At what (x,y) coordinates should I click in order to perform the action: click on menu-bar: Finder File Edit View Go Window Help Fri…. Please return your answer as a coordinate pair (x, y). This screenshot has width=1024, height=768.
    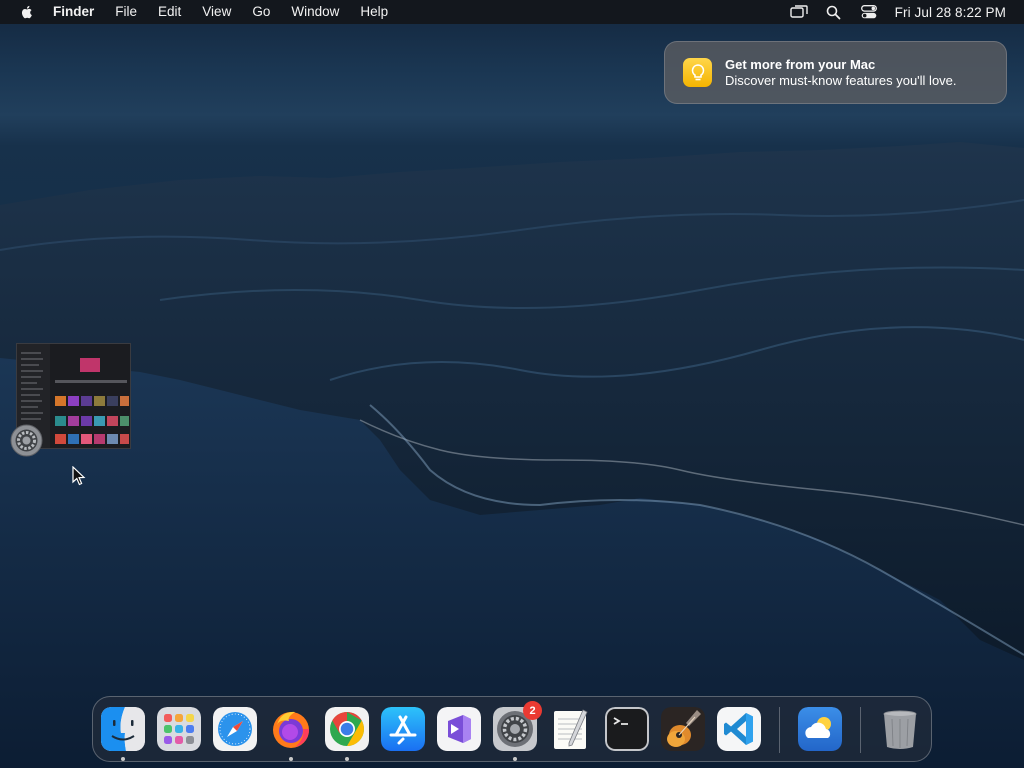
    Looking at the image, I should click on (512, 12).